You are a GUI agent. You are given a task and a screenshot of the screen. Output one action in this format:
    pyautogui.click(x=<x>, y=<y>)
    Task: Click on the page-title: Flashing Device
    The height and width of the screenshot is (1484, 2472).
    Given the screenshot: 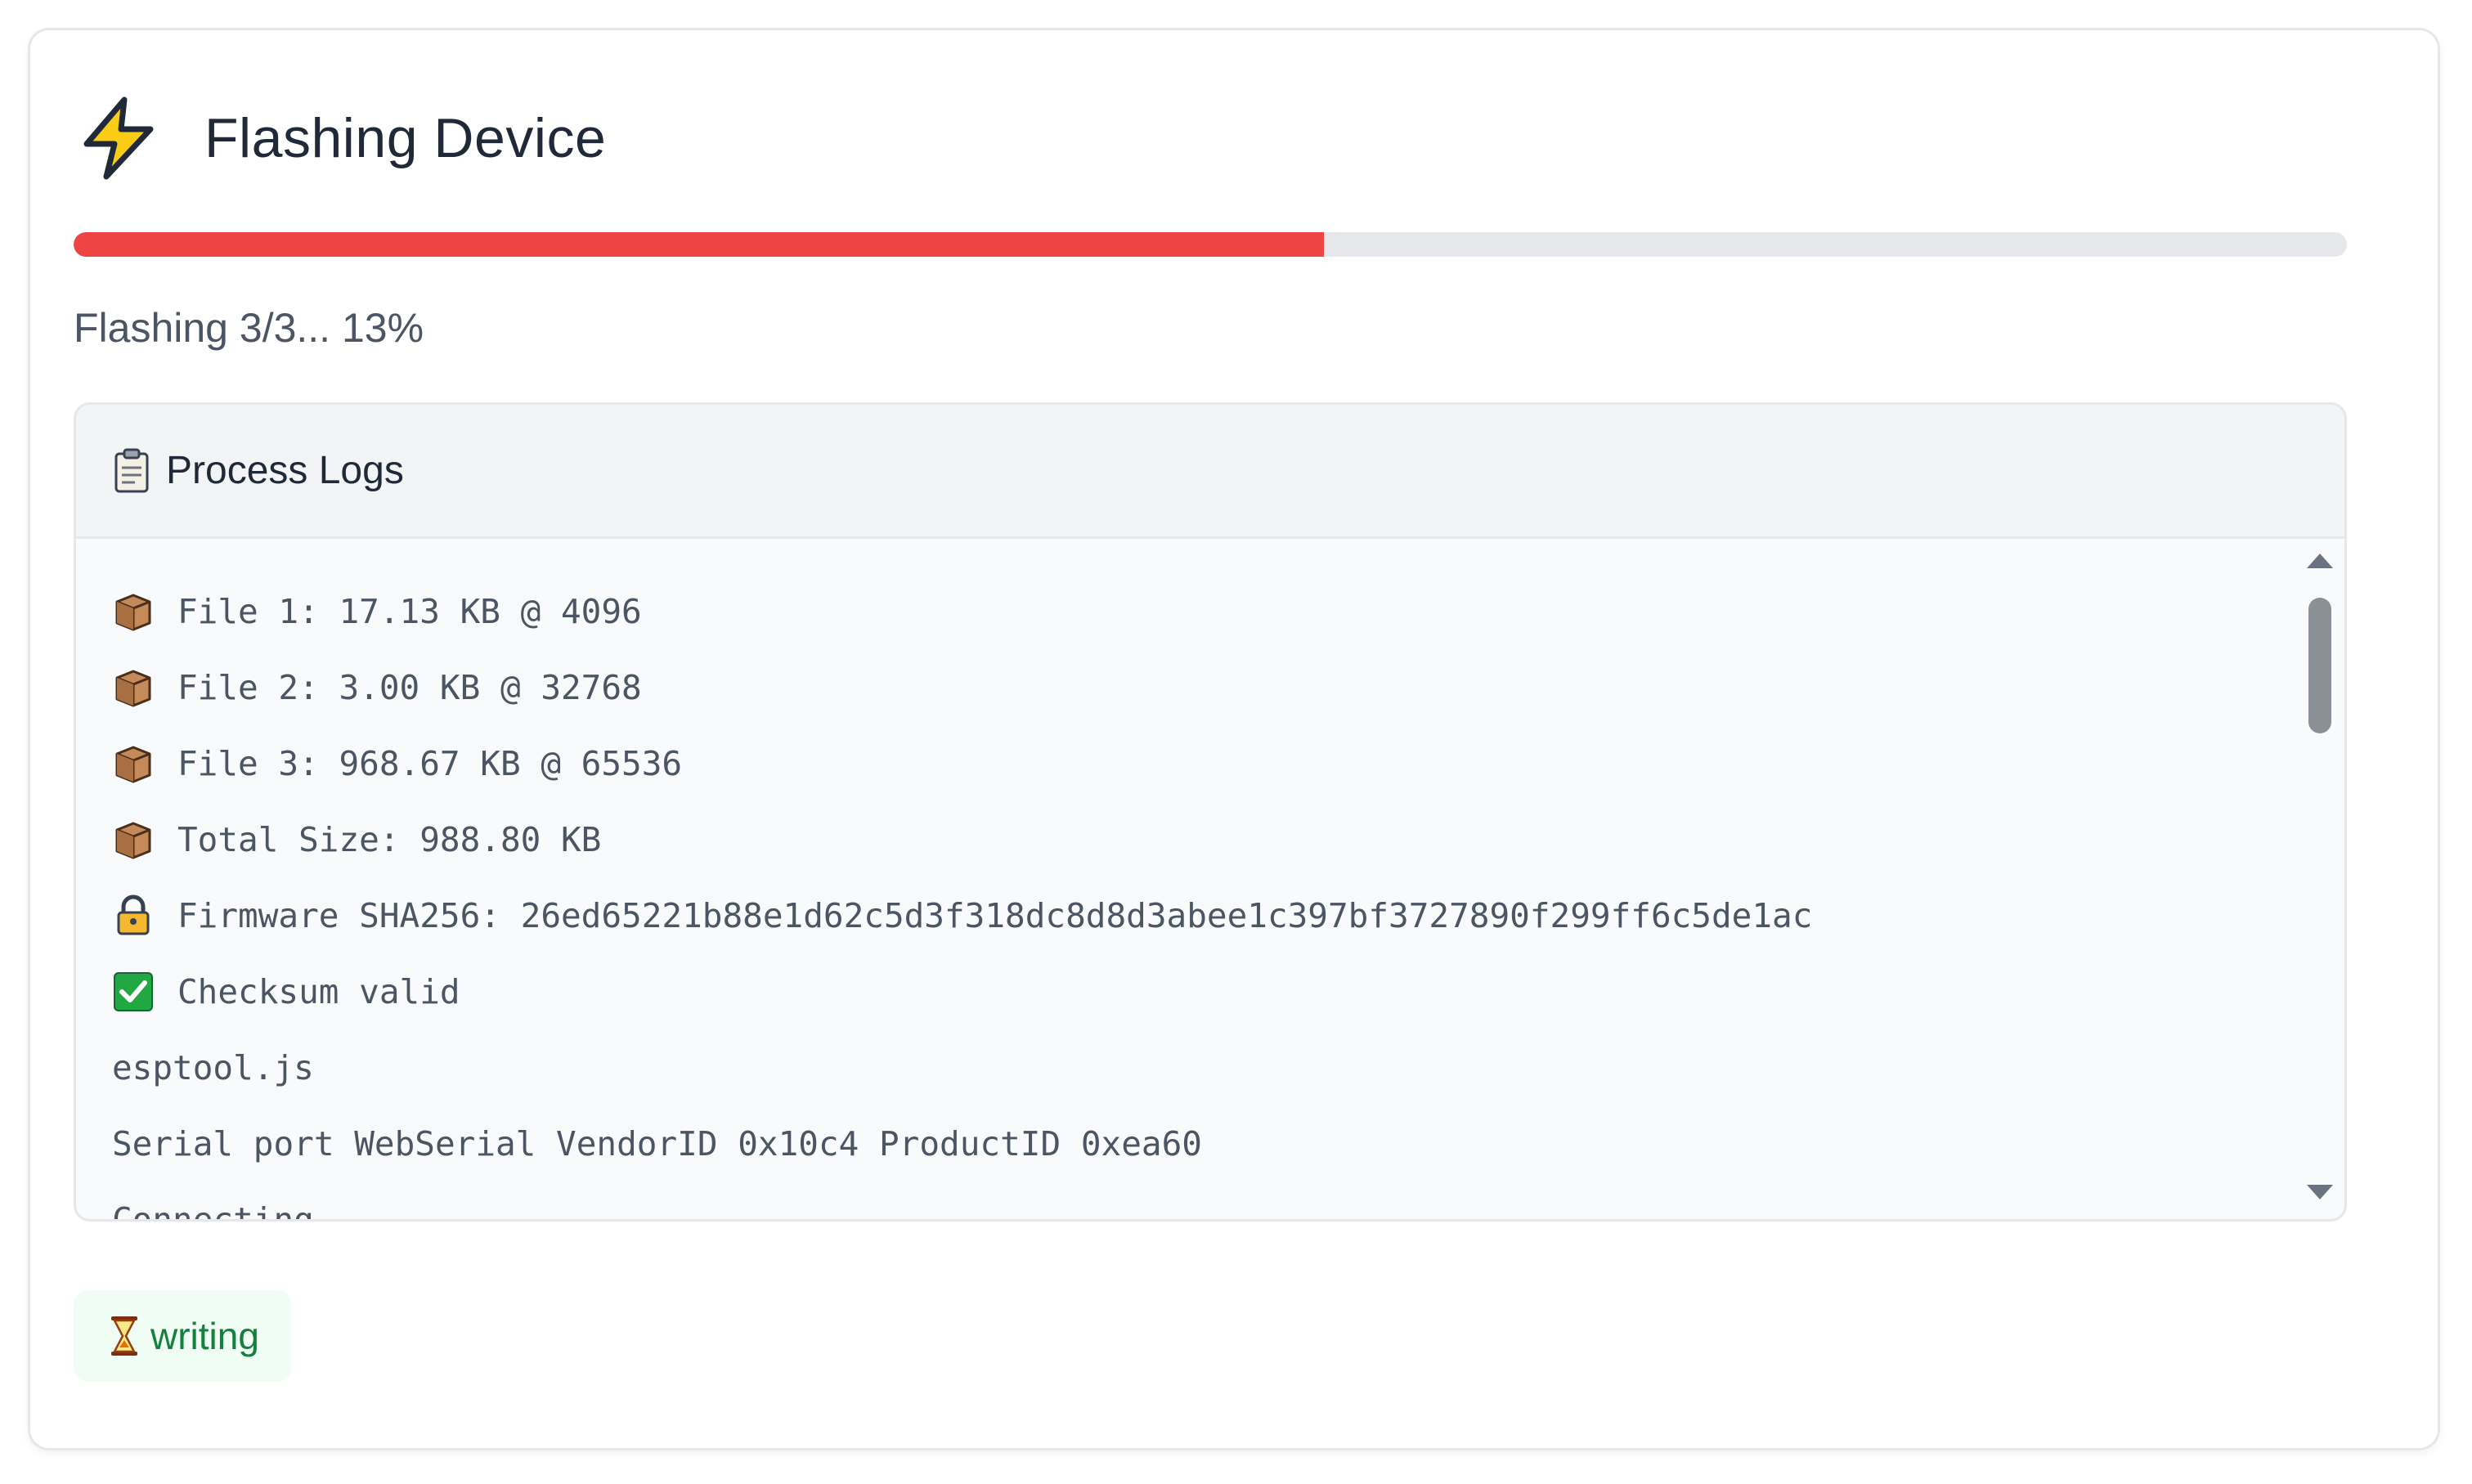 What is the action you would take?
    pyautogui.click(x=405, y=138)
    